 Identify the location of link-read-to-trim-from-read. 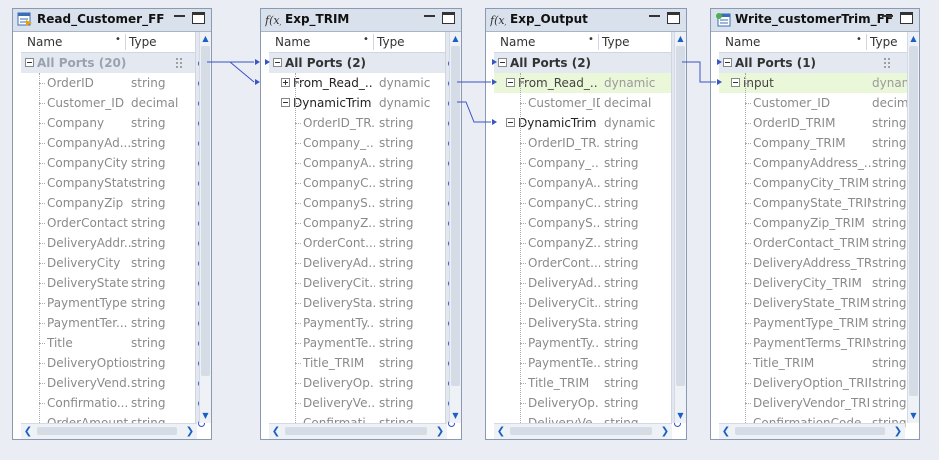
(231, 72).